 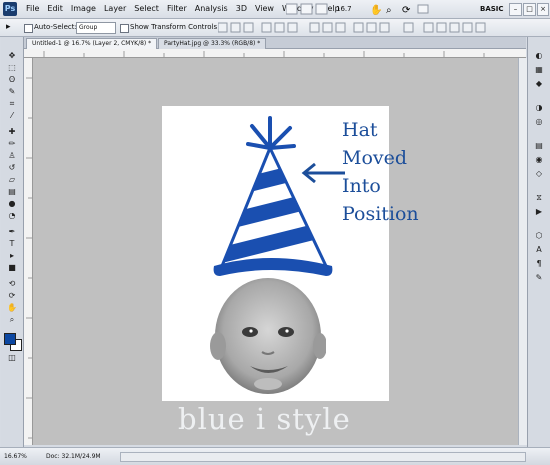 I want to click on menu-3d: 3D, so click(x=241, y=9).